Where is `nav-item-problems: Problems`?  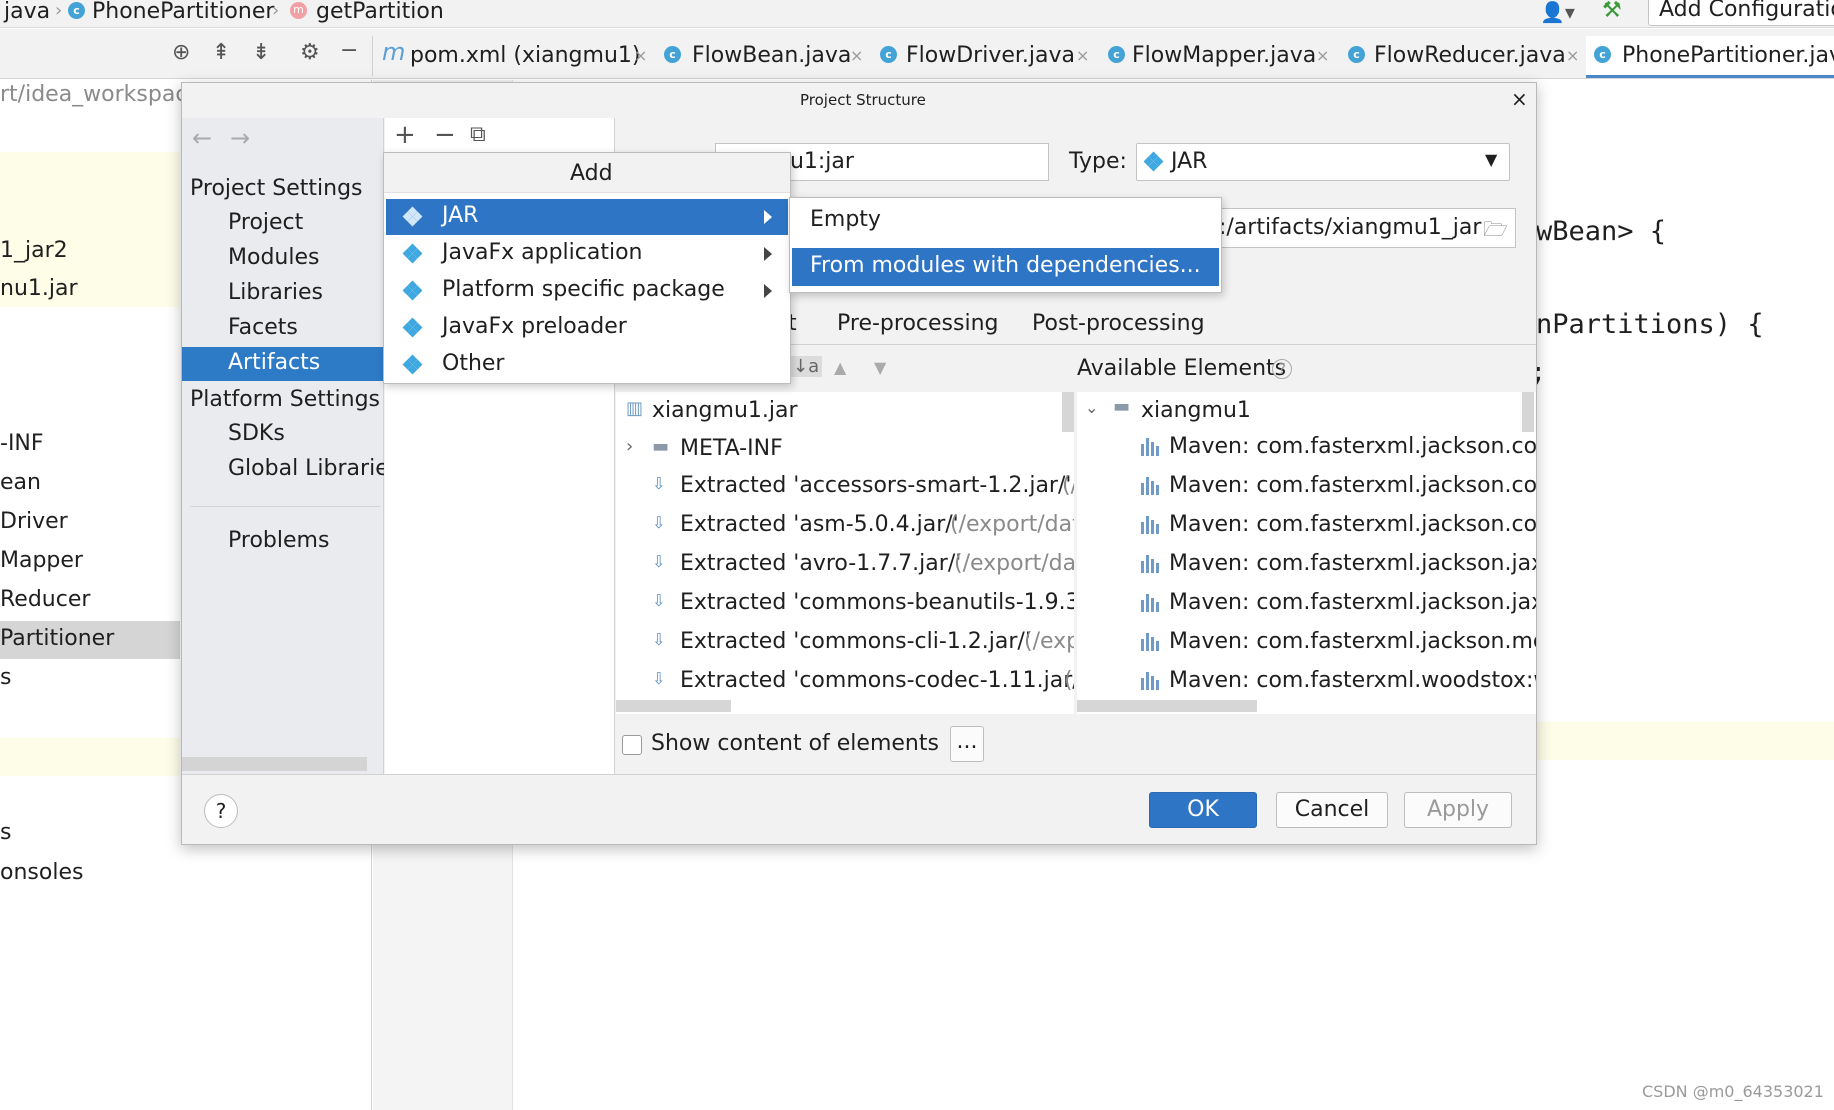
nav-item-problems: Problems is located at coordinates (278, 540).